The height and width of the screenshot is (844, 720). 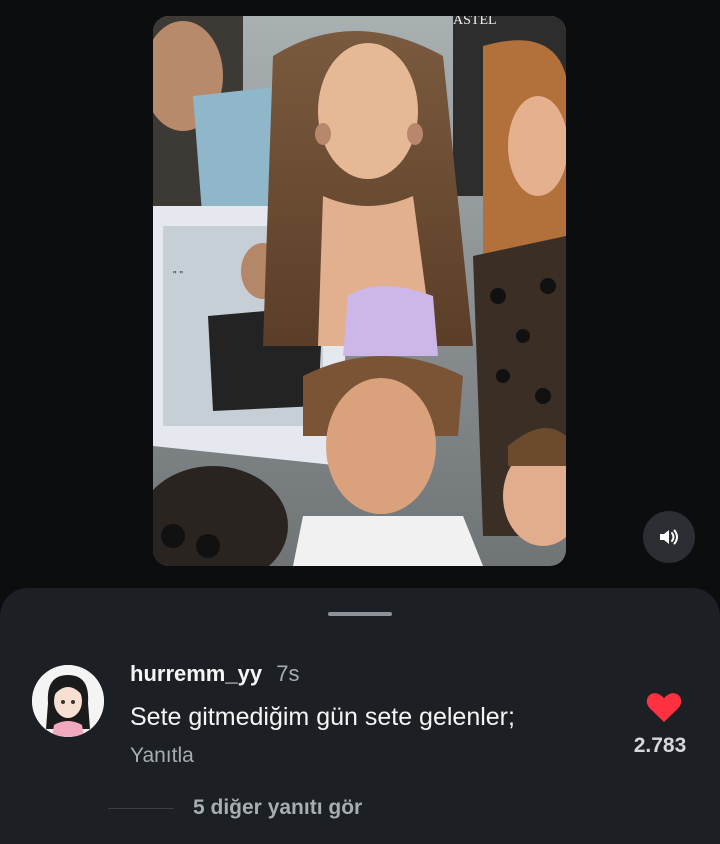 I want to click on heart-icon, so click(x=664, y=707).